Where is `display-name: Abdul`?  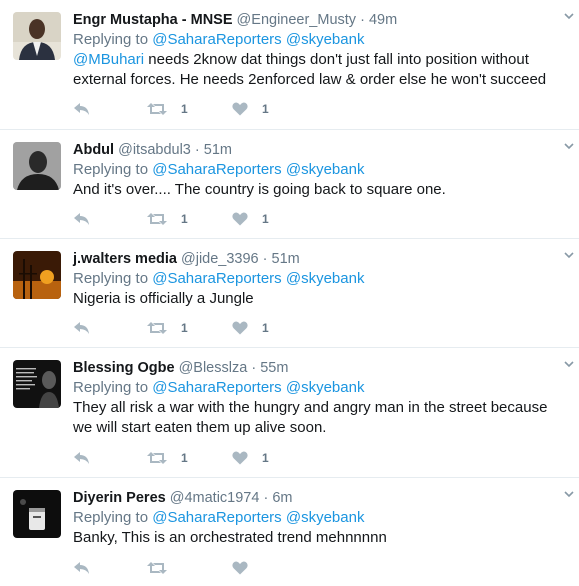
display-name: Abdul is located at coordinates (93, 150).